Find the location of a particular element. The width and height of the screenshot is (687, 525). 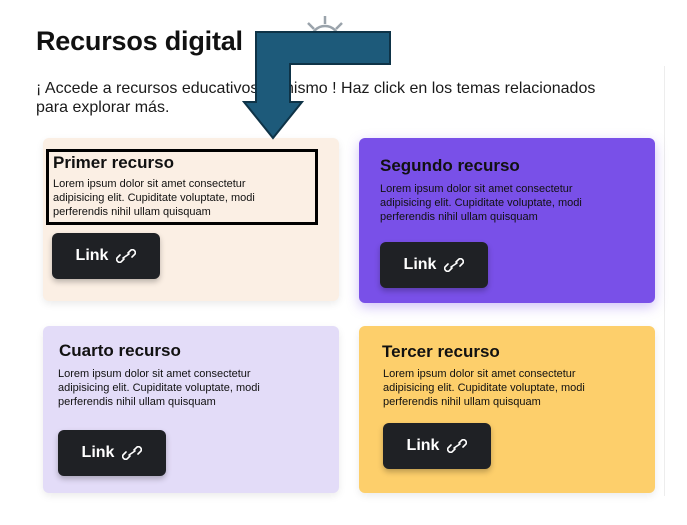

card-title: Segundo recurso is located at coordinates (450, 165).